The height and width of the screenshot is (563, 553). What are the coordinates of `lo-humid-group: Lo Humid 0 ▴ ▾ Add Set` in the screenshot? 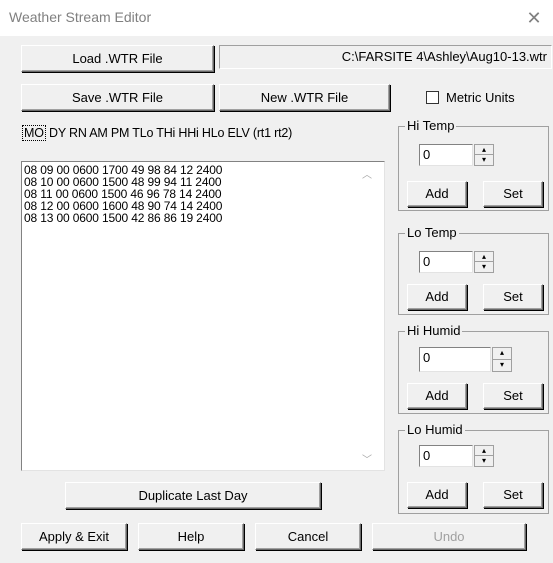 It's located at (473, 468).